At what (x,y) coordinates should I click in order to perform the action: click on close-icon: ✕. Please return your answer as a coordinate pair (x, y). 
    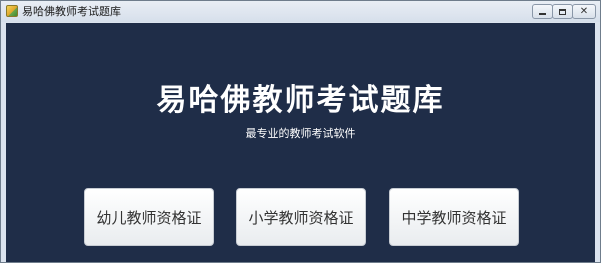
    Looking at the image, I should click on (584, 11).